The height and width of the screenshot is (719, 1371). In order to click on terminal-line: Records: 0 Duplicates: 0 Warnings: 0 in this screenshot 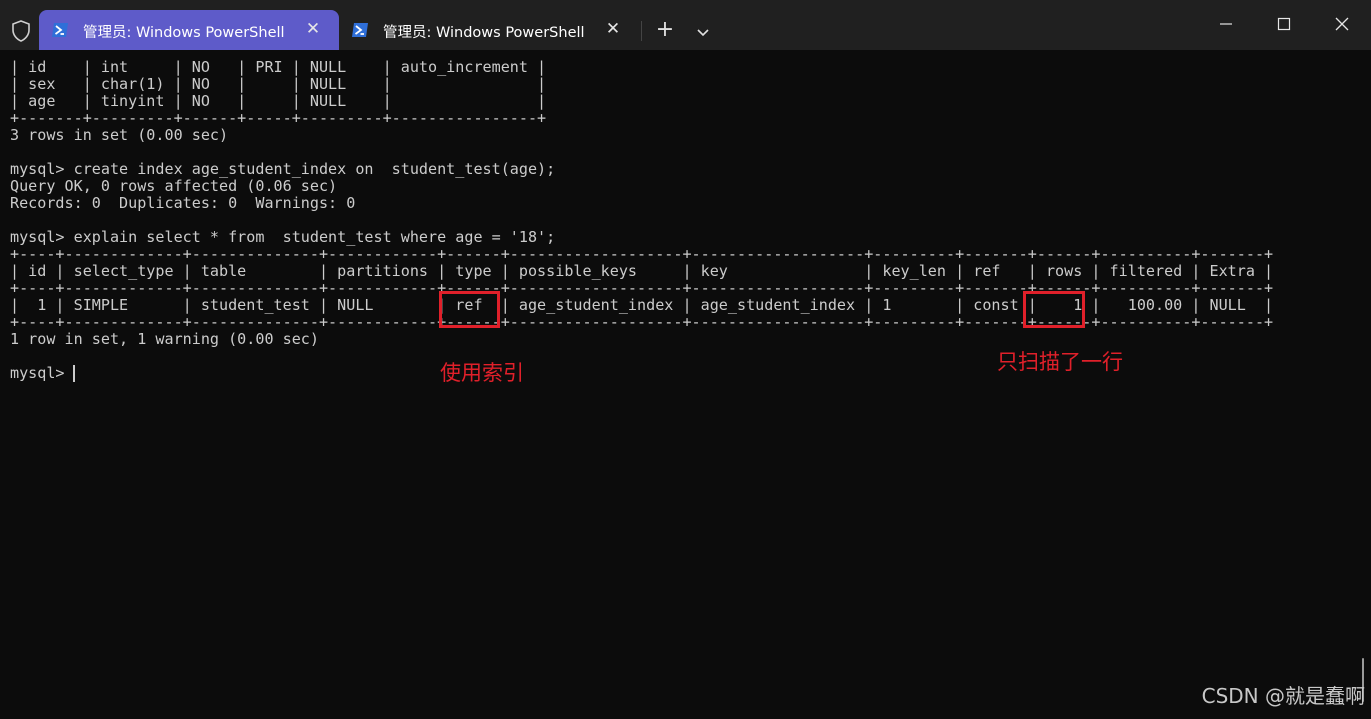, I will do `click(183, 203)`.